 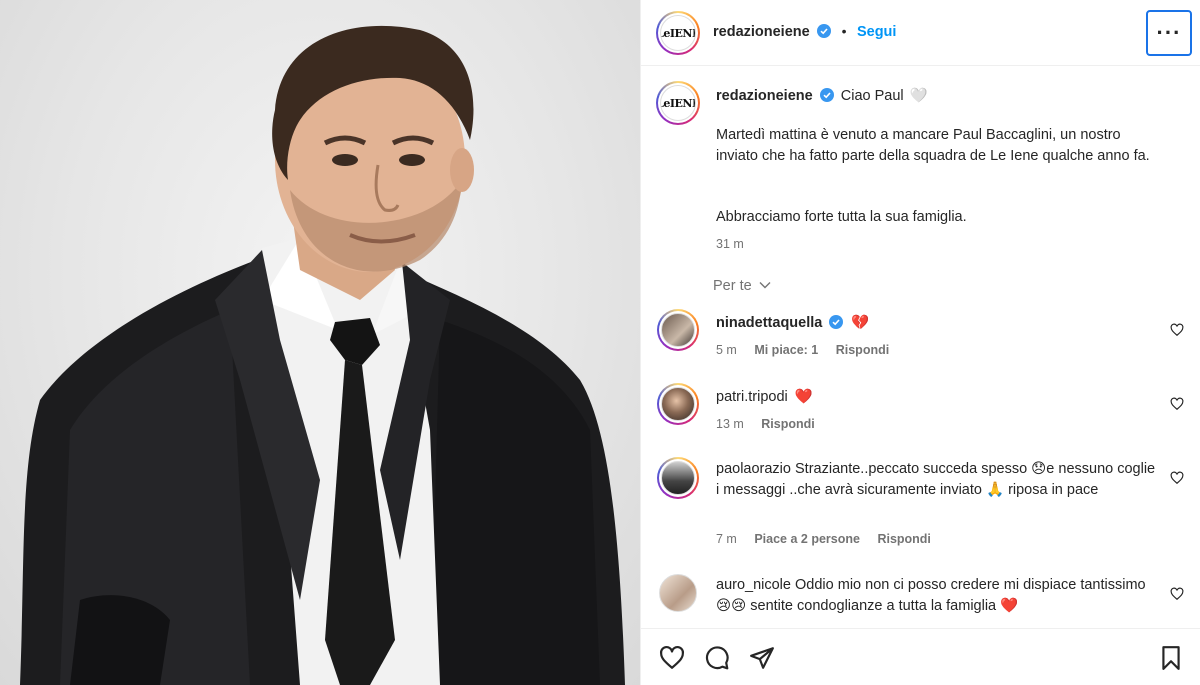 I want to click on author-username: redazioneiene, so click(x=761, y=32).